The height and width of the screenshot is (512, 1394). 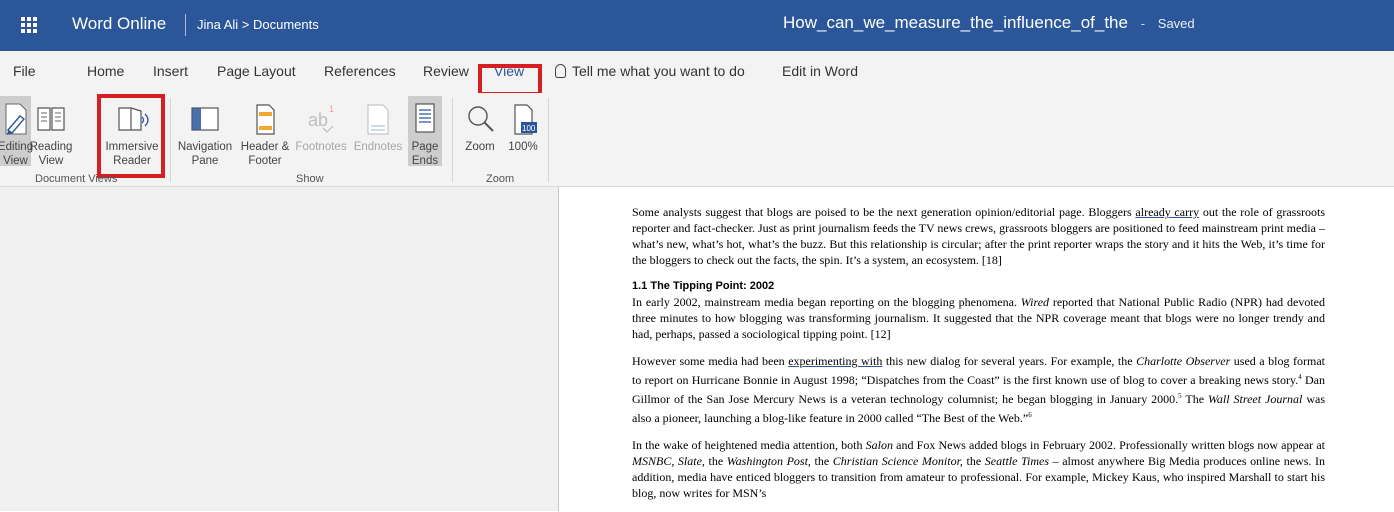 What do you see at coordinates (480, 147) in the screenshot?
I see `zoom-label: Zoom` at bounding box center [480, 147].